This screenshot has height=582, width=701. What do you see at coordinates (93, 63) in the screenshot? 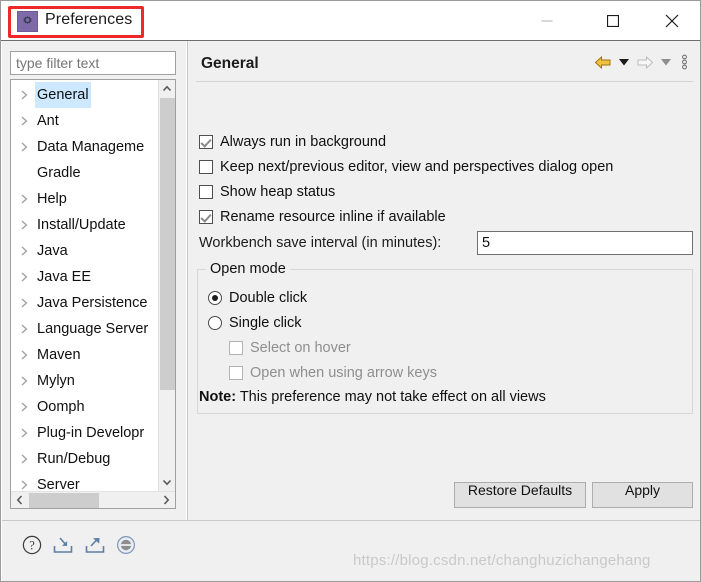
I see `filter-input` at bounding box center [93, 63].